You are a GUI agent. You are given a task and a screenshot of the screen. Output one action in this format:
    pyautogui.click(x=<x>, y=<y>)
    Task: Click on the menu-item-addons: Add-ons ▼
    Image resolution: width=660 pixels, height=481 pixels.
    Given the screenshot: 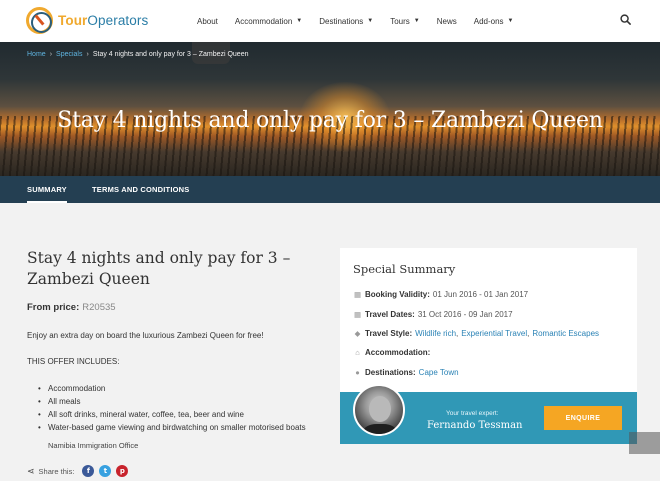 What is the action you would take?
    pyautogui.click(x=494, y=21)
    